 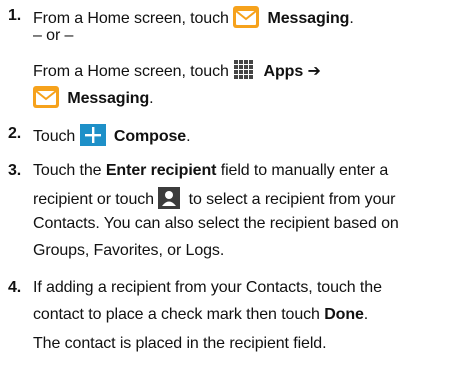 What do you see at coordinates (283, 71) in the screenshot?
I see `apps-label: Apps` at bounding box center [283, 71].